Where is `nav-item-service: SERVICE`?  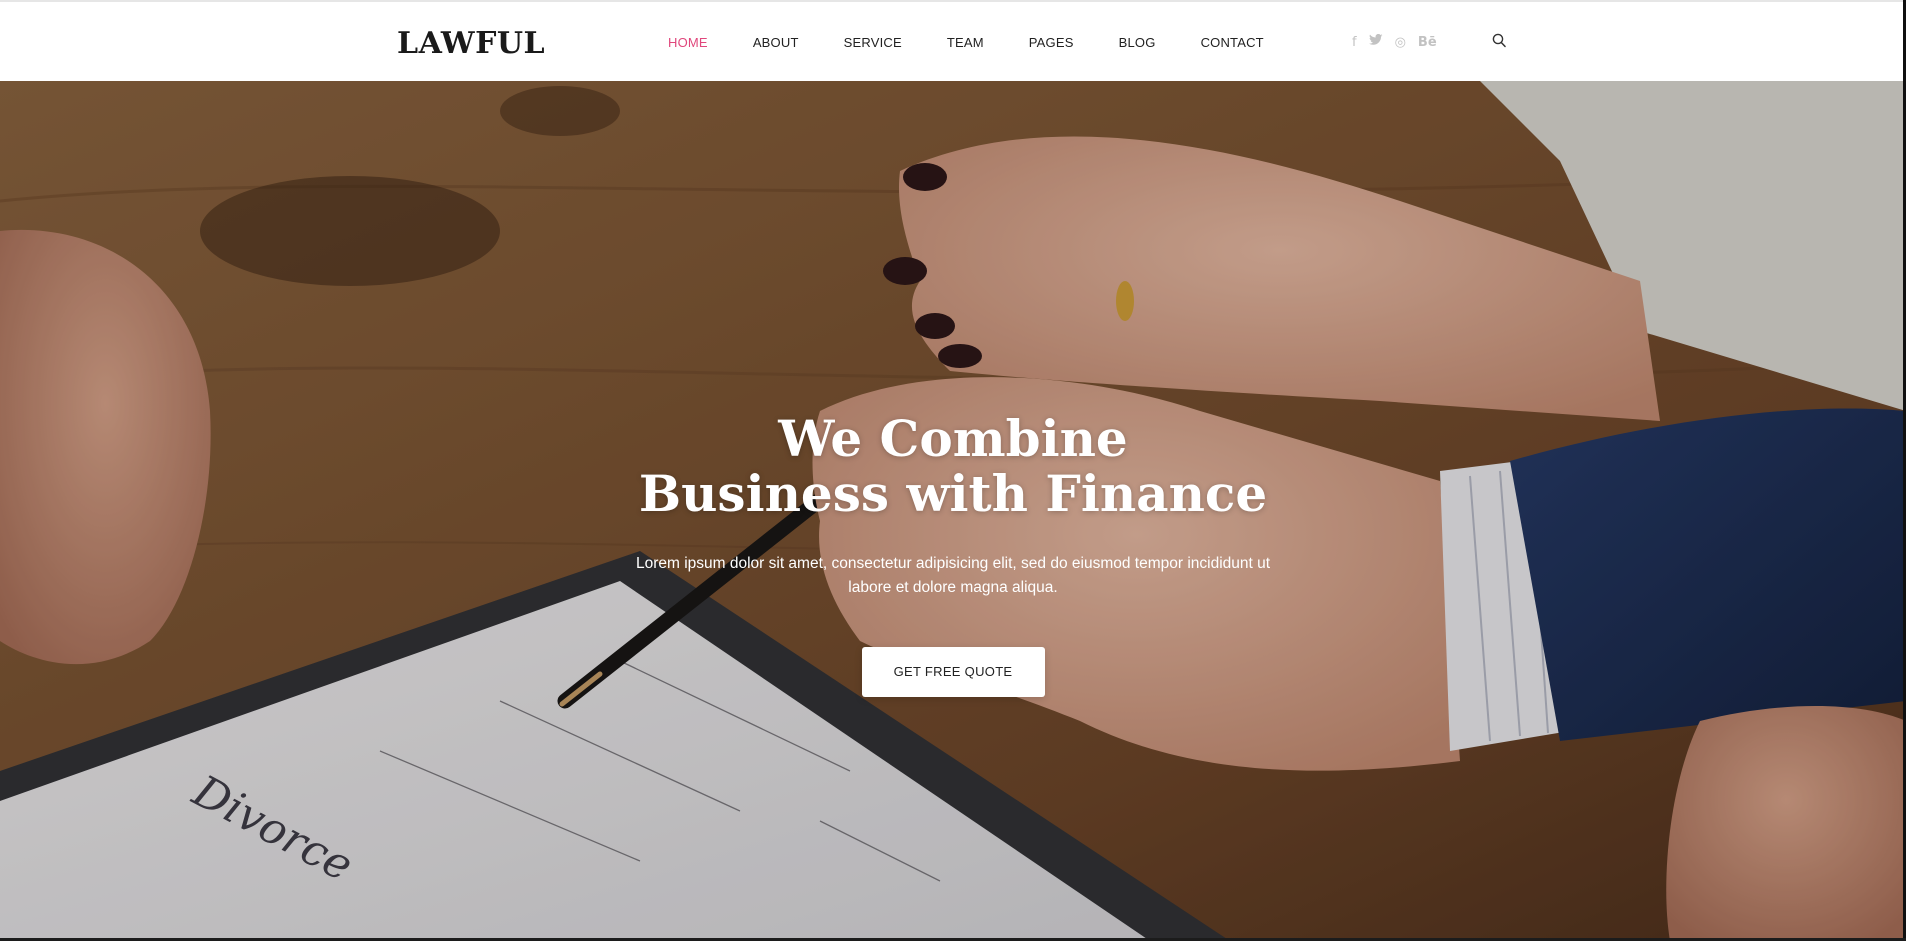
nav-item-service: SERVICE is located at coordinates (873, 43).